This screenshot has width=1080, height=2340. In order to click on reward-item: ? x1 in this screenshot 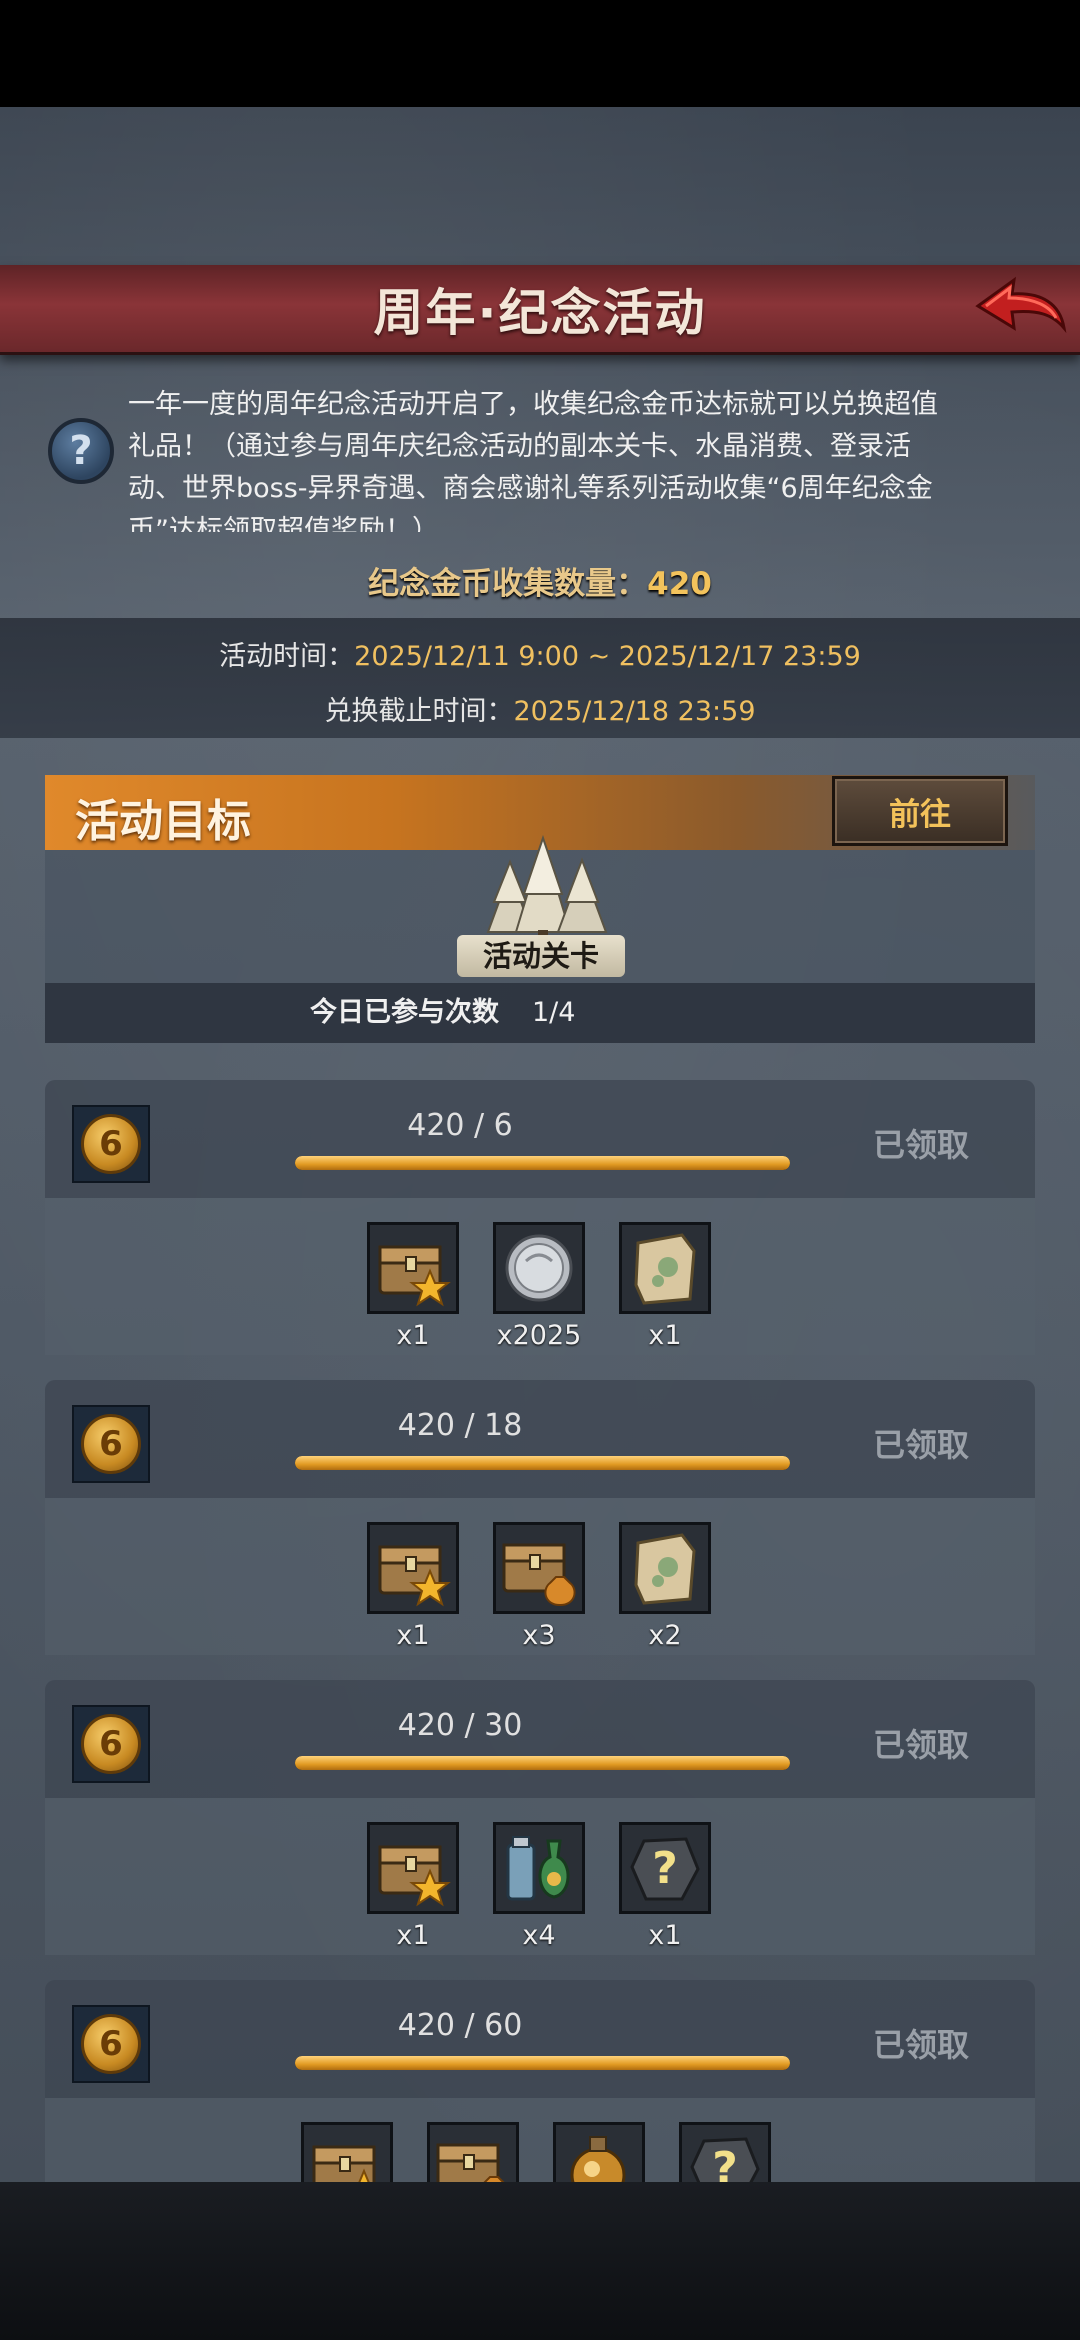, I will do `click(665, 1886)`.